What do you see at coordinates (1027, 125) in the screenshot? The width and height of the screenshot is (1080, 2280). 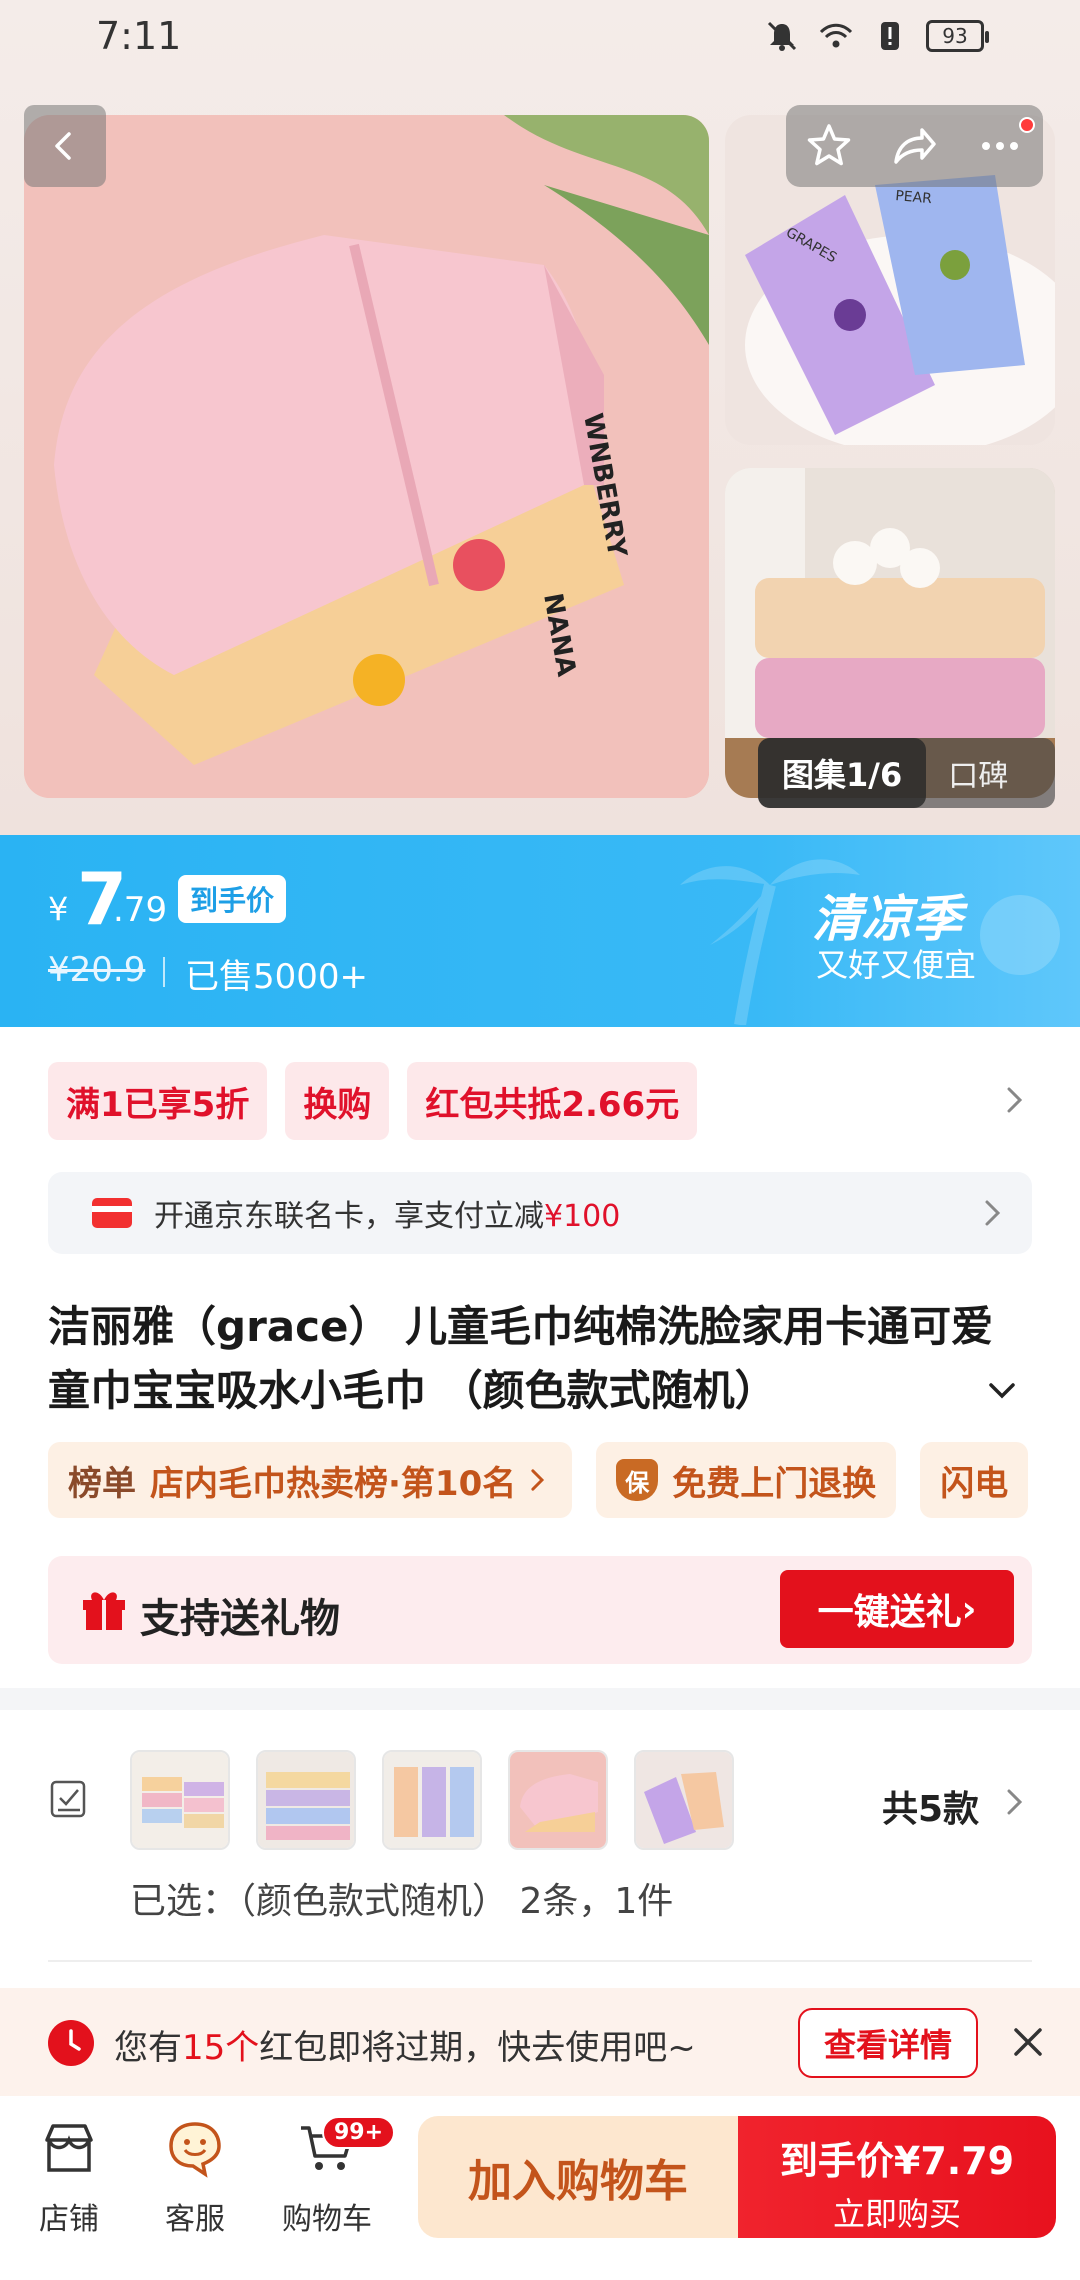 I see `notification-dot` at bounding box center [1027, 125].